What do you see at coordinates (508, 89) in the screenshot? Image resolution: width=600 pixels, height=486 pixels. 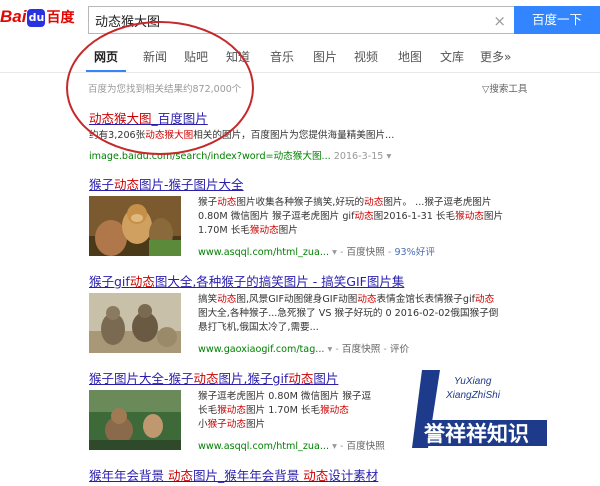 I see `search-tools-label: 搜索工具` at bounding box center [508, 89].